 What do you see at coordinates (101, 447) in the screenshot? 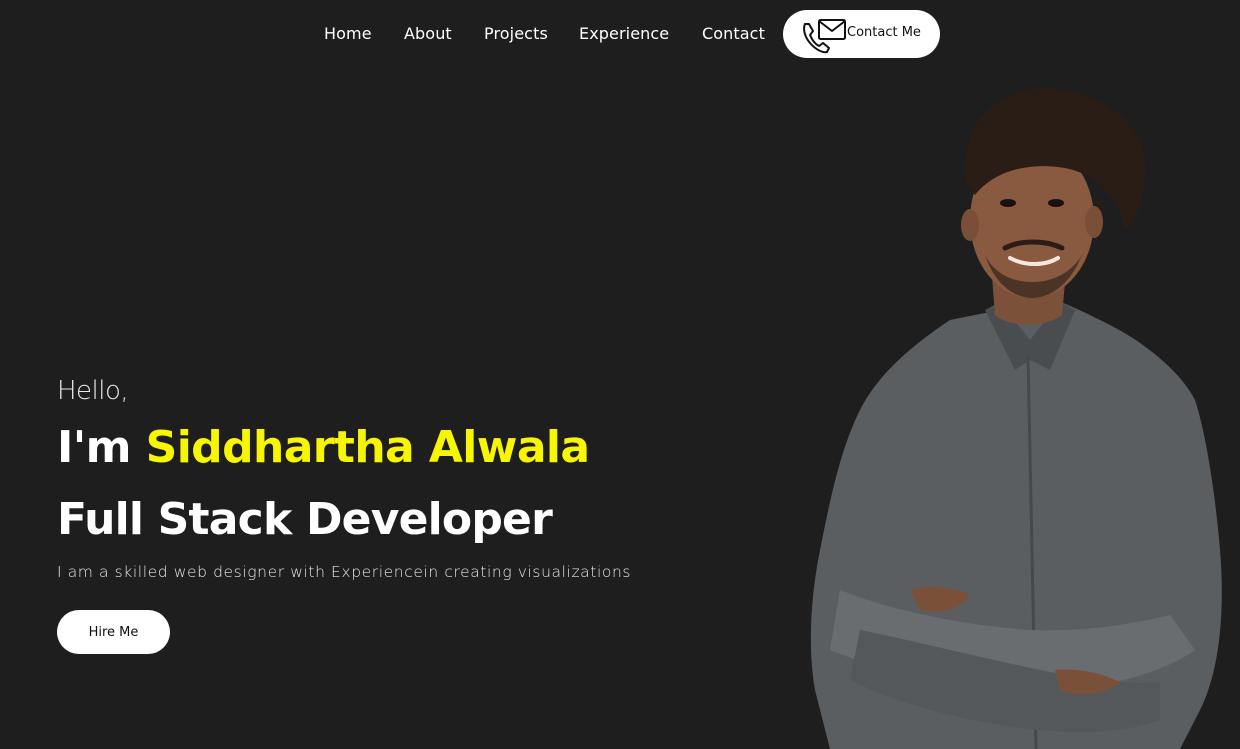
I see `name-prefix: I'm` at bounding box center [101, 447].